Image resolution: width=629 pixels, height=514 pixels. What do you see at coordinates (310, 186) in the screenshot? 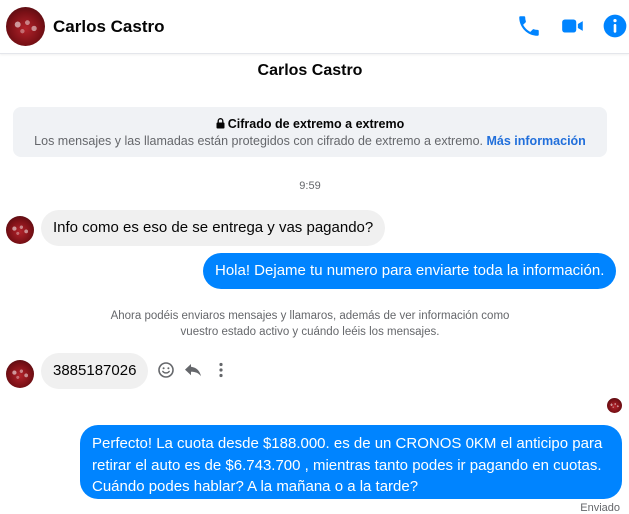
I see `message-timestamp: 9:59` at bounding box center [310, 186].